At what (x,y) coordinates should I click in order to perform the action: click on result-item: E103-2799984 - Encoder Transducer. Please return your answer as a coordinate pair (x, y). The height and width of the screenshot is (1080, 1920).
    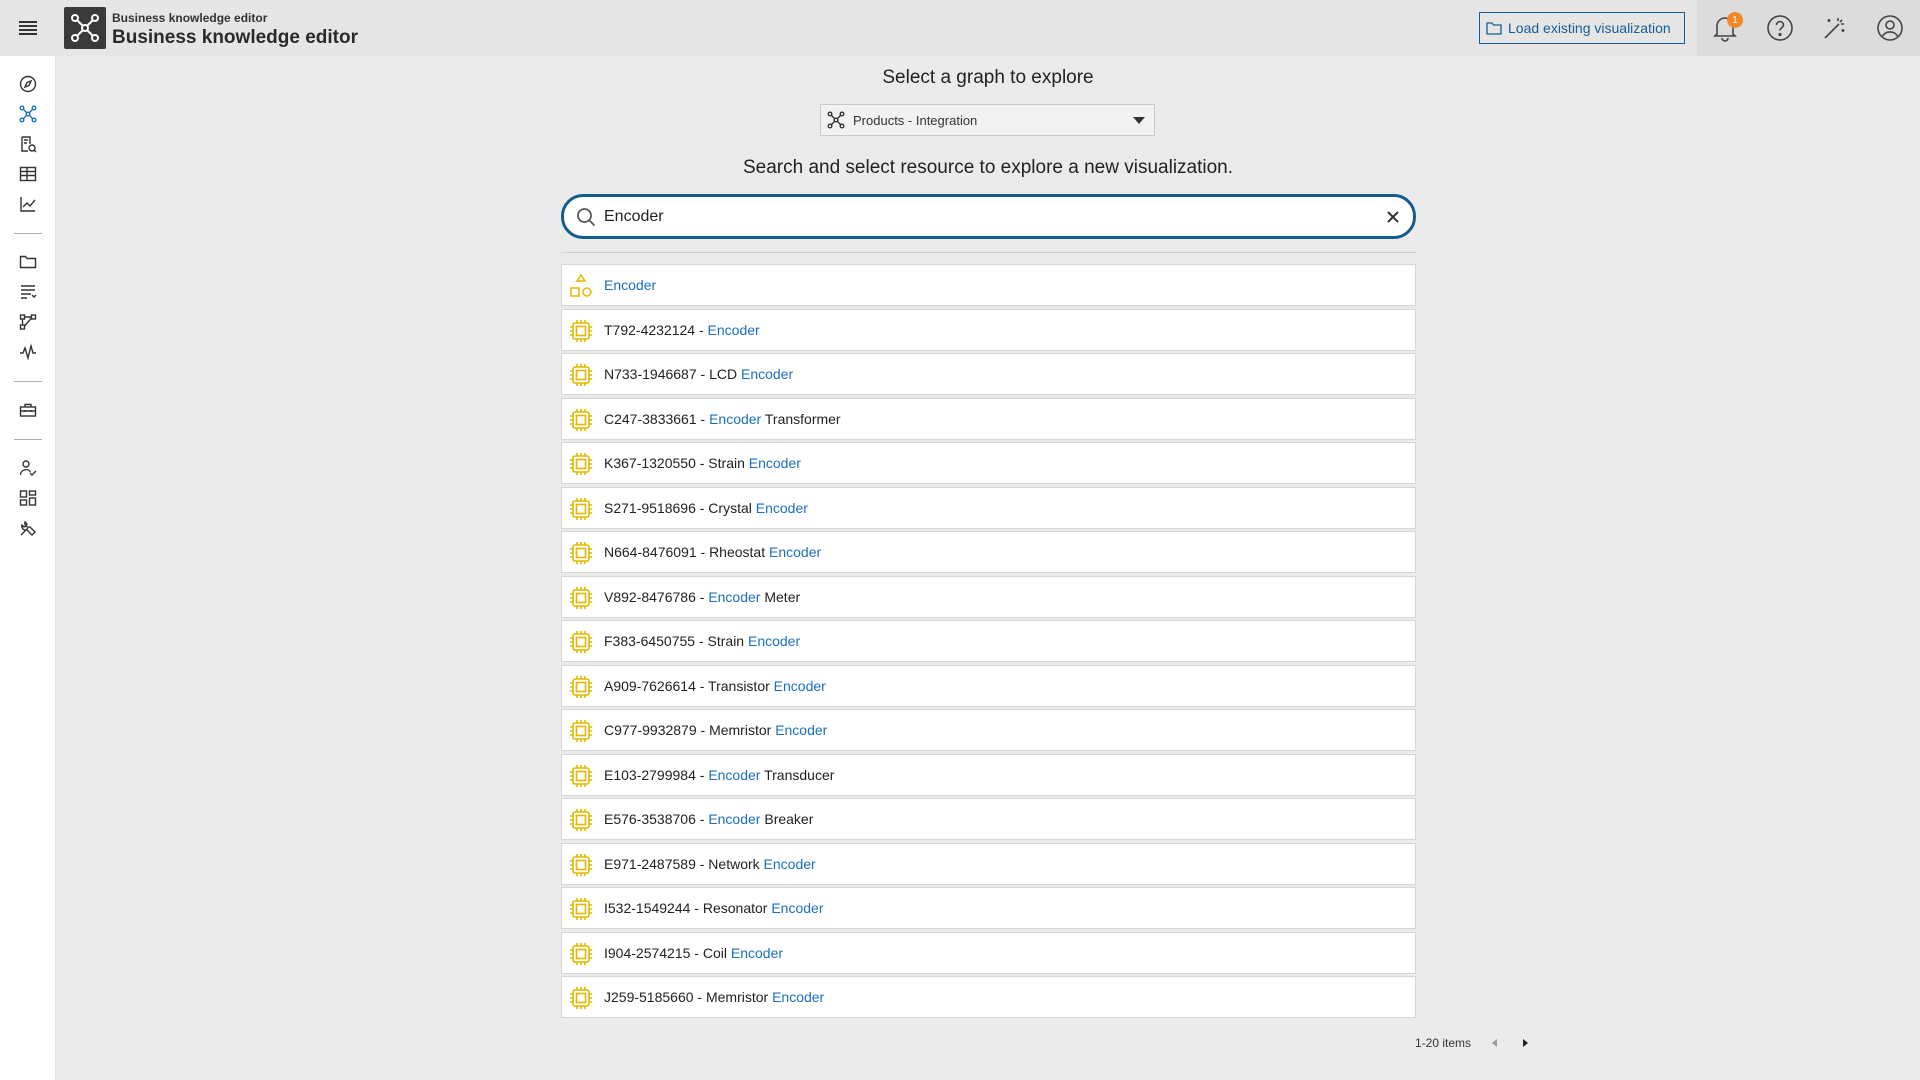
    Looking at the image, I should click on (988, 774).